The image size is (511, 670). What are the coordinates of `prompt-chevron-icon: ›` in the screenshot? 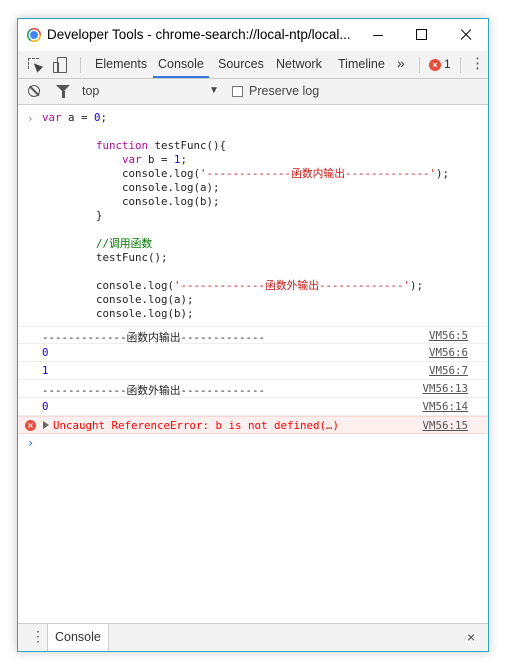 It's located at (31, 443).